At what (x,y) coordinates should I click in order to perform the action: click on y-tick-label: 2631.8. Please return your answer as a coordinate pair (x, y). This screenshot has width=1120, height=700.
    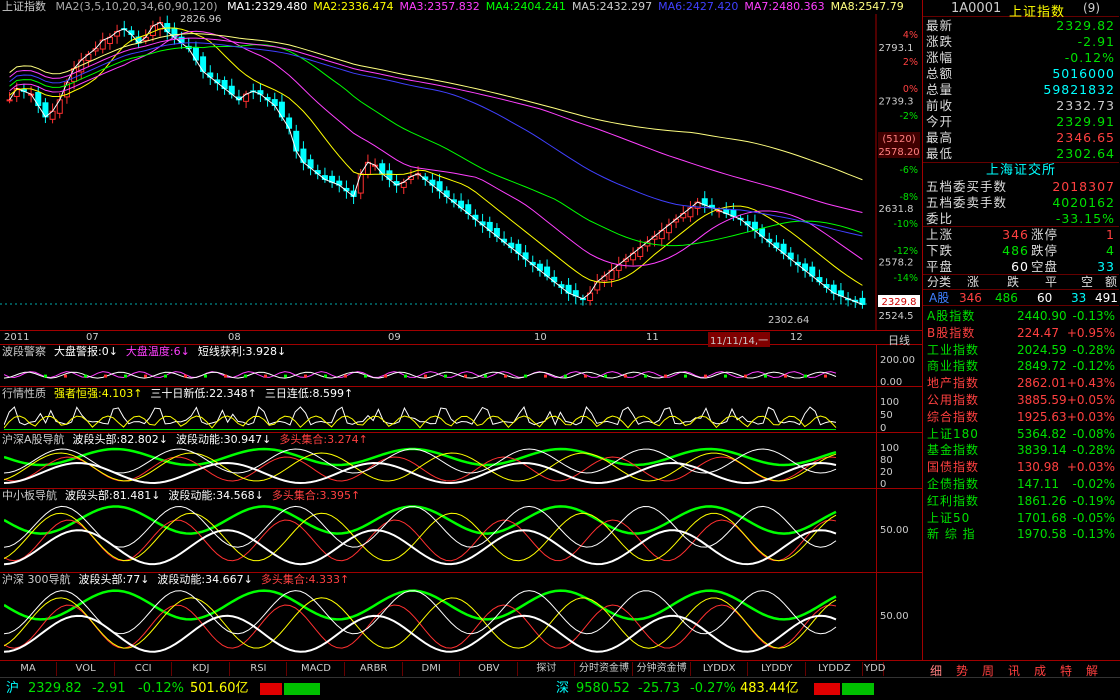
    Looking at the image, I should click on (896, 209).